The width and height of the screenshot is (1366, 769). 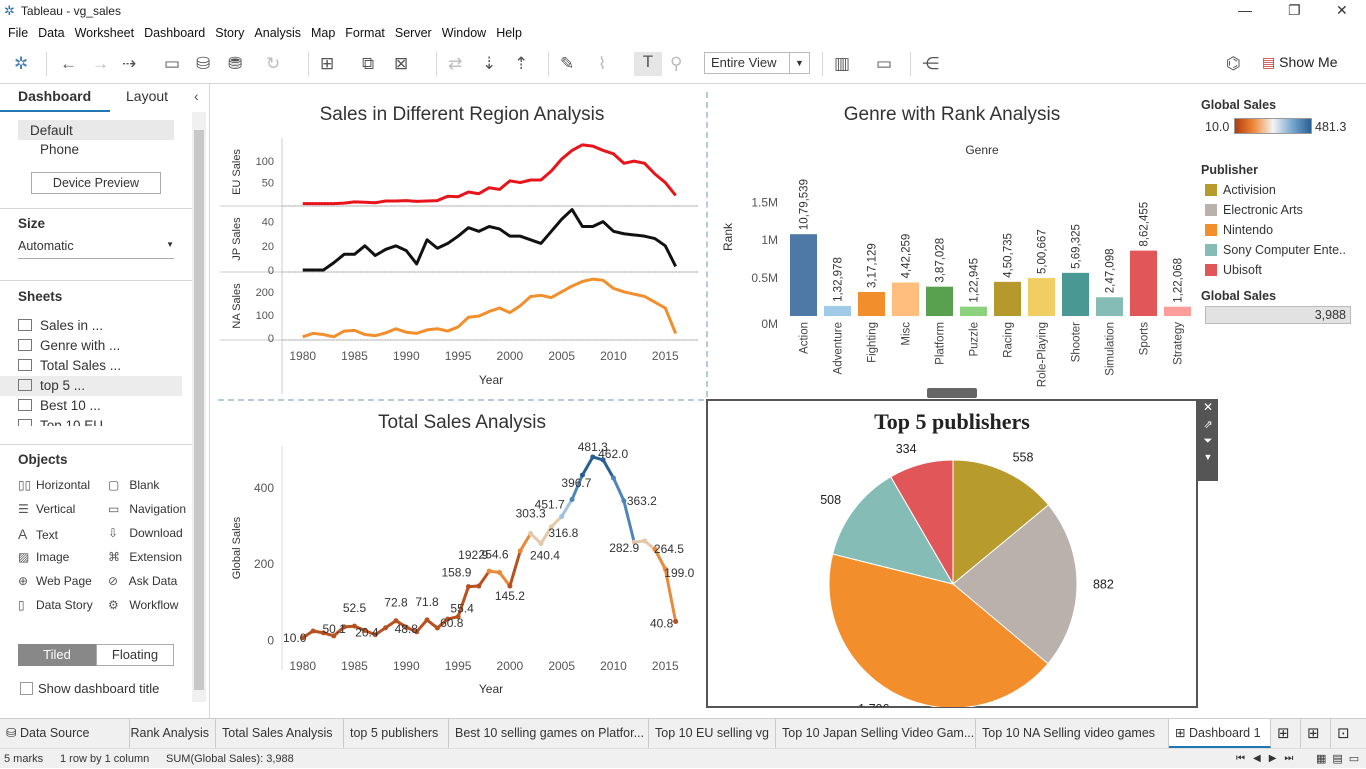 I want to click on new-dashboard-tab-icon: ⊞, so click(x=1316, y=733).